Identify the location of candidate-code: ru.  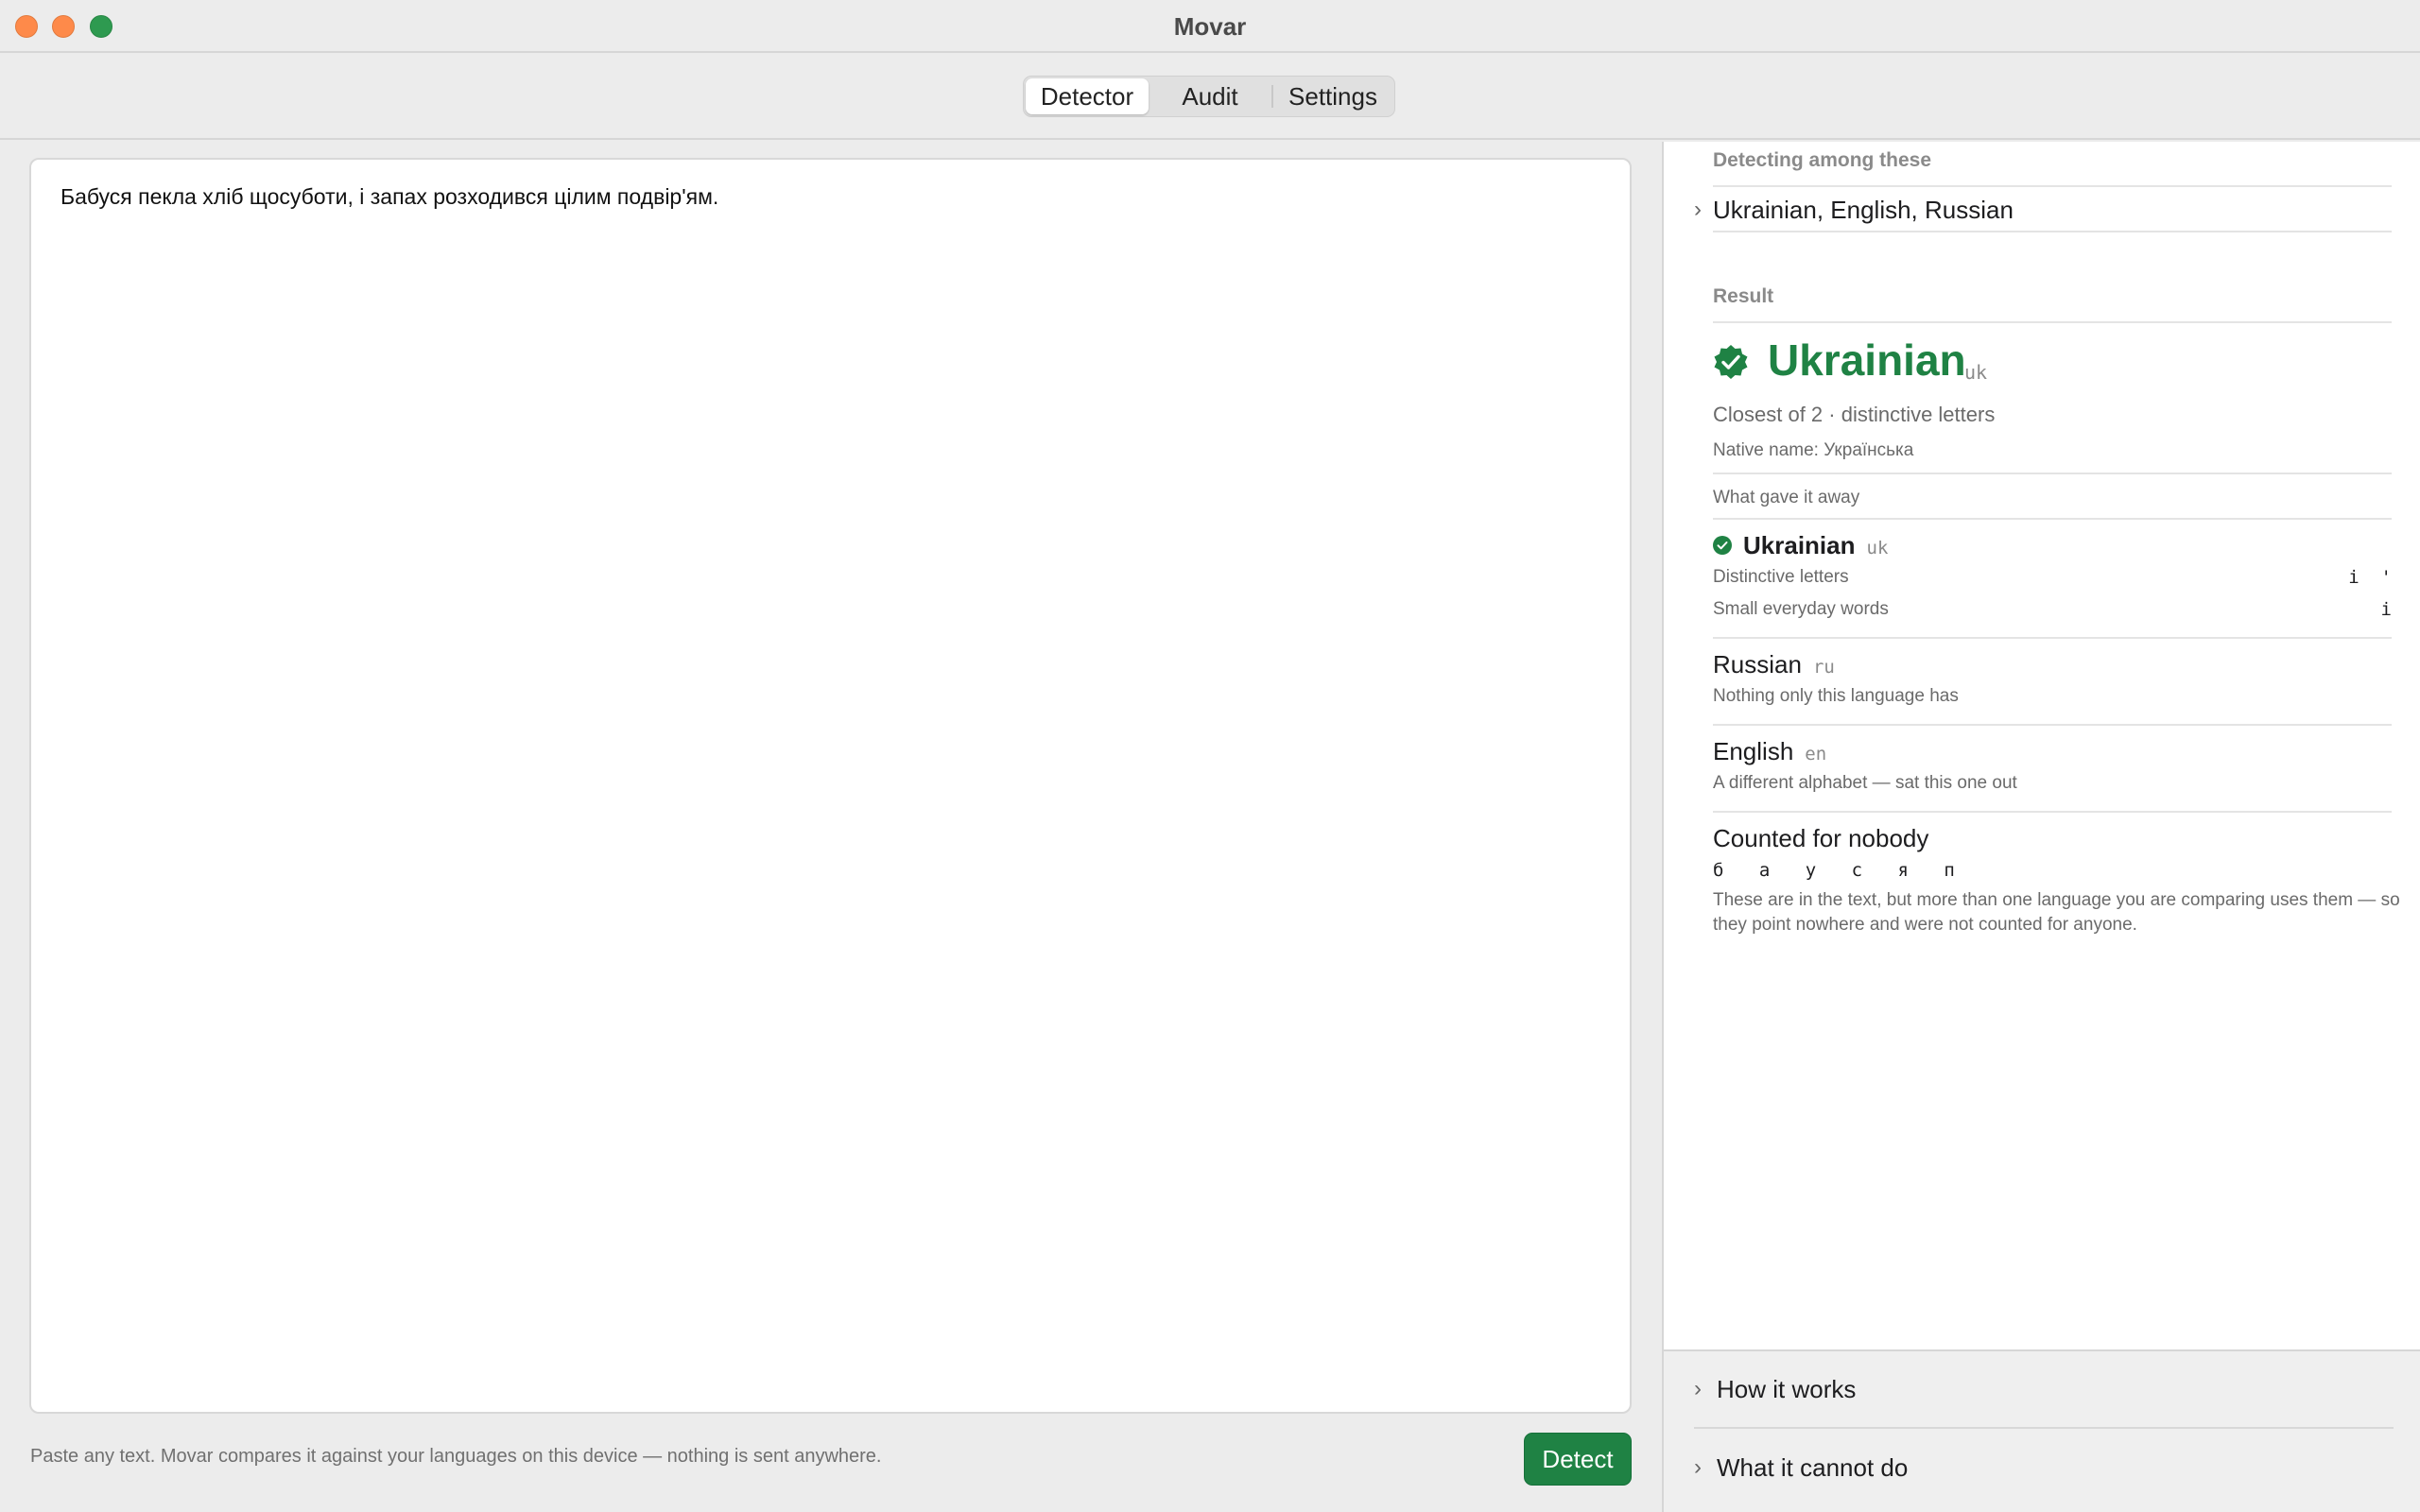
(1823, 667).